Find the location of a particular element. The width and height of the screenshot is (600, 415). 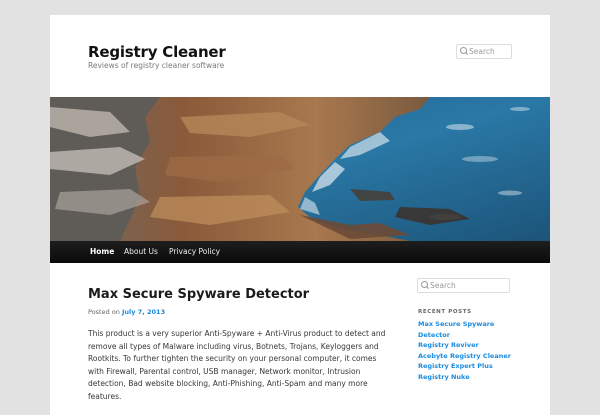

header-search-input is located at coordinates (499, 51).